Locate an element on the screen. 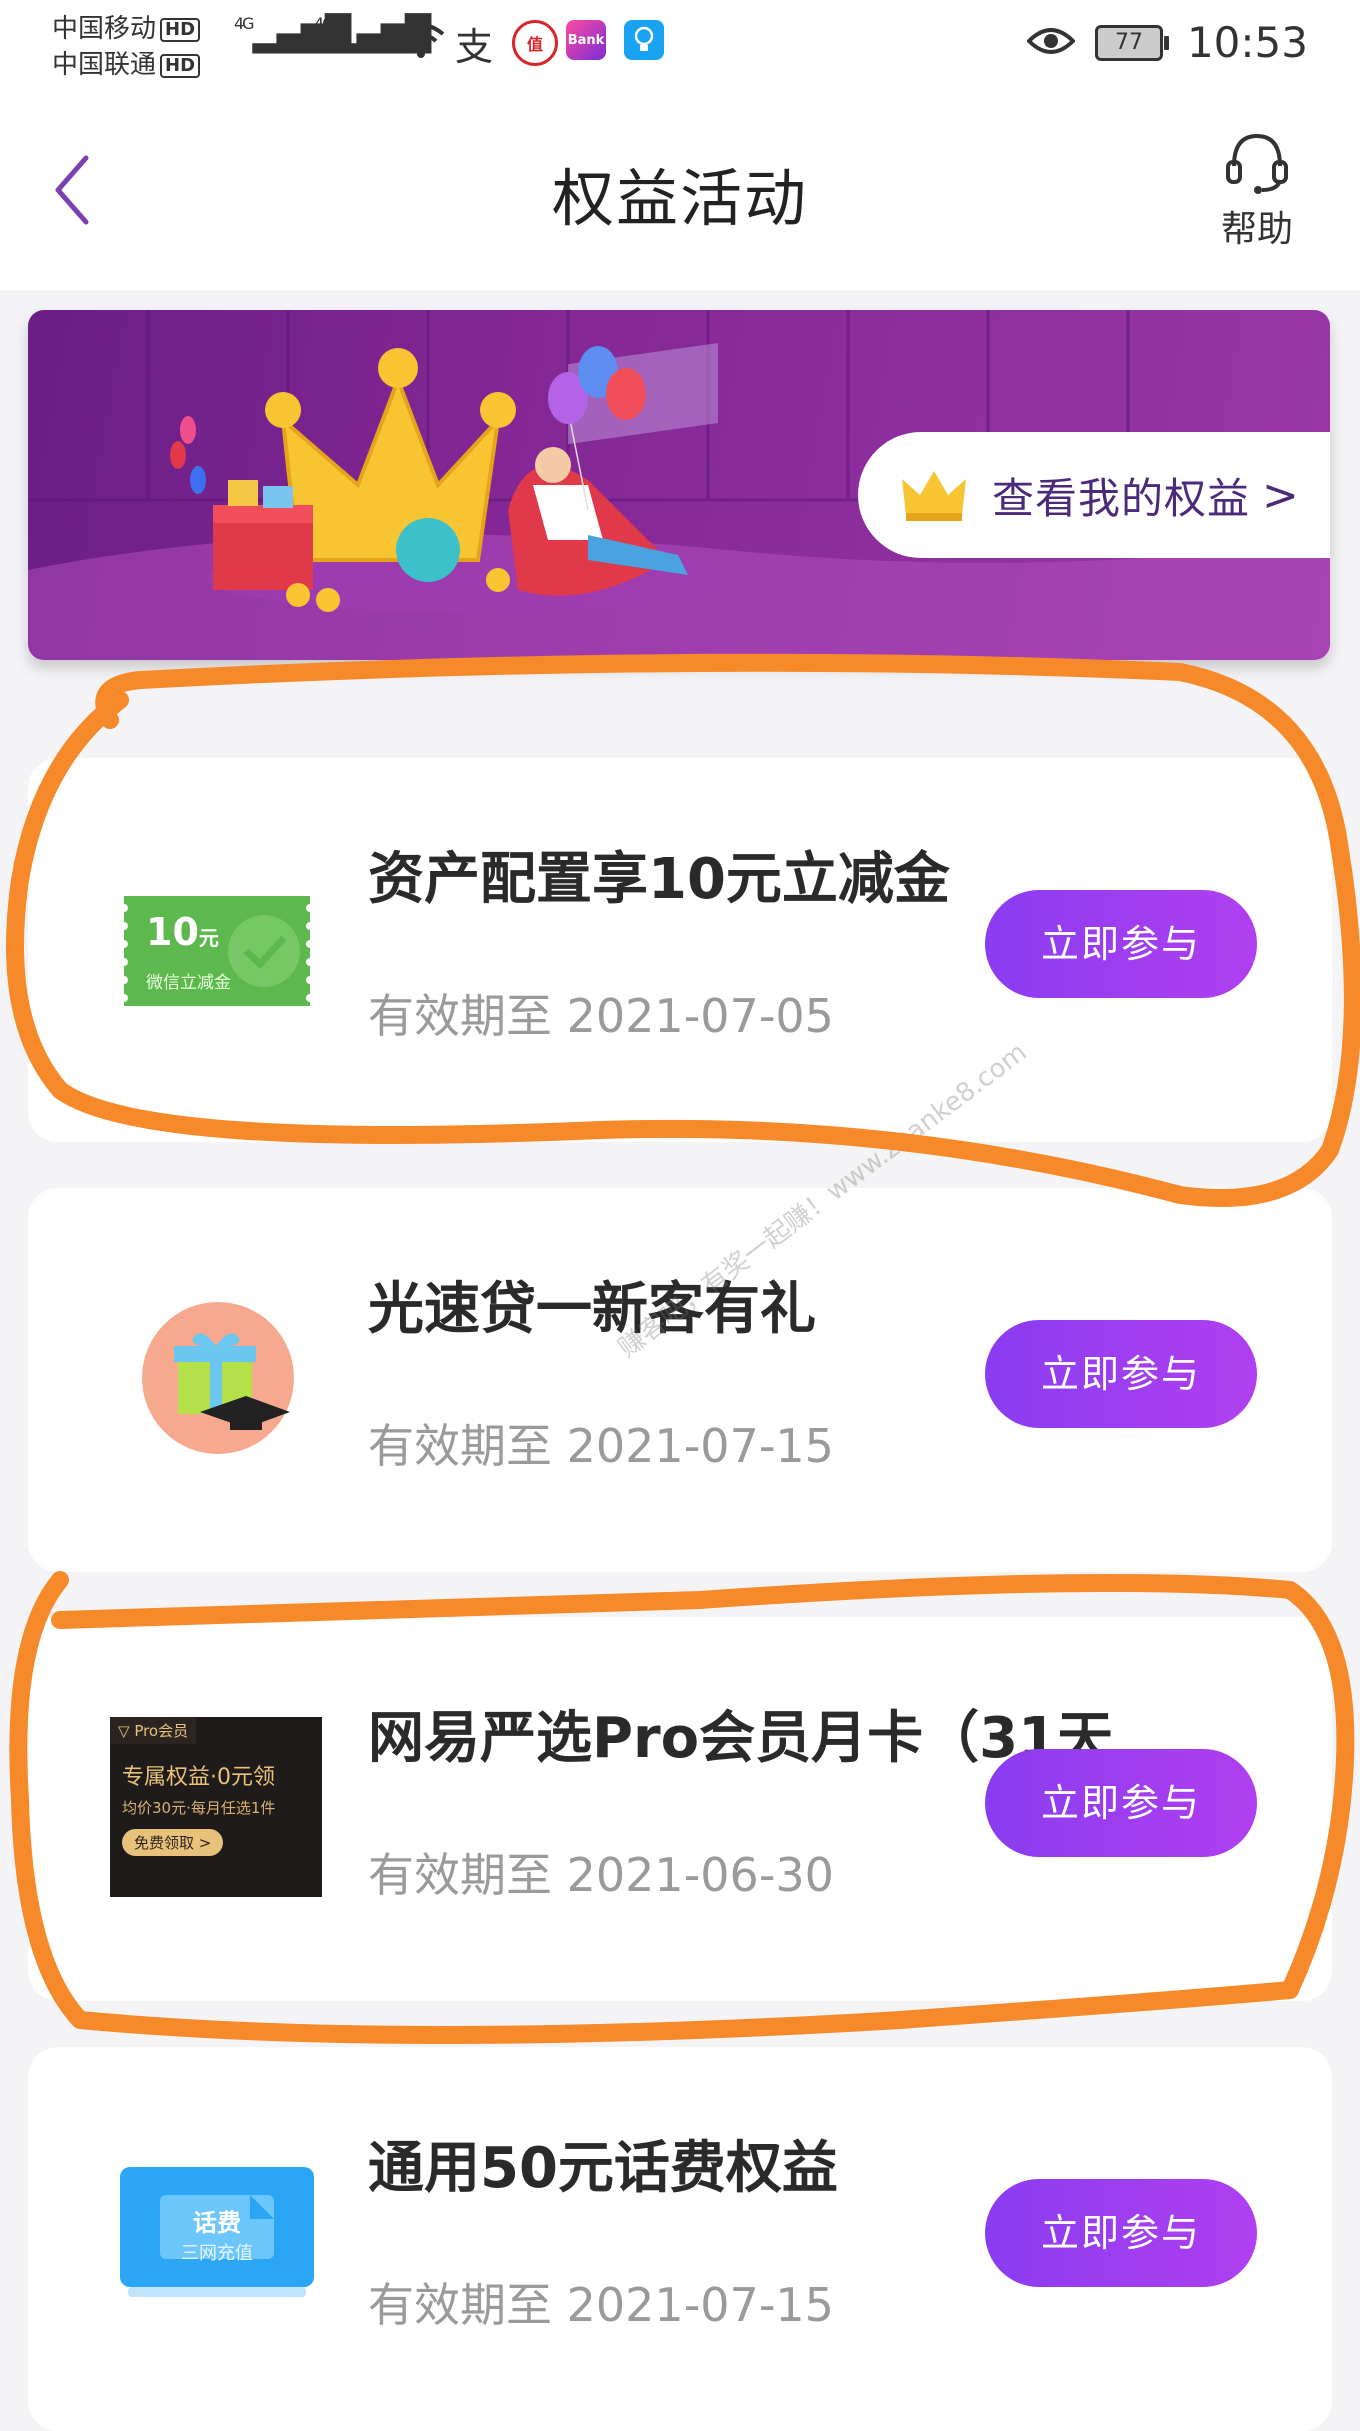 Image resolution: width=1360 pixels, height=2431 pixels. alipay-icon: 支 is located at coordinates (474, 47).